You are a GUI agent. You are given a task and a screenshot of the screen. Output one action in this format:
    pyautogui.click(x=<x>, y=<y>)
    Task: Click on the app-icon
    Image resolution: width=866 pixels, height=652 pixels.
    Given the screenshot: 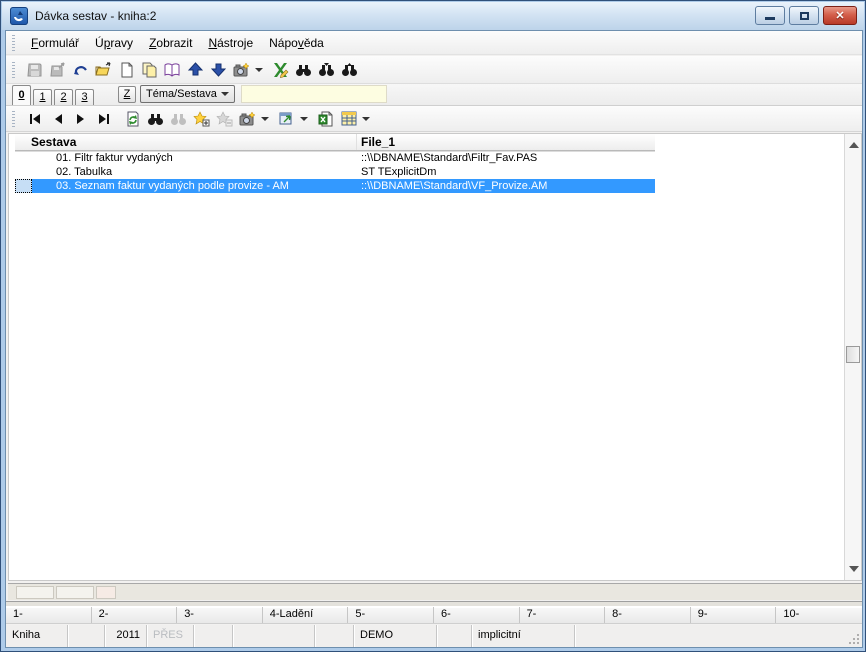 What is the action you would take?
    pyautogui.click(x=19, y=16)
    